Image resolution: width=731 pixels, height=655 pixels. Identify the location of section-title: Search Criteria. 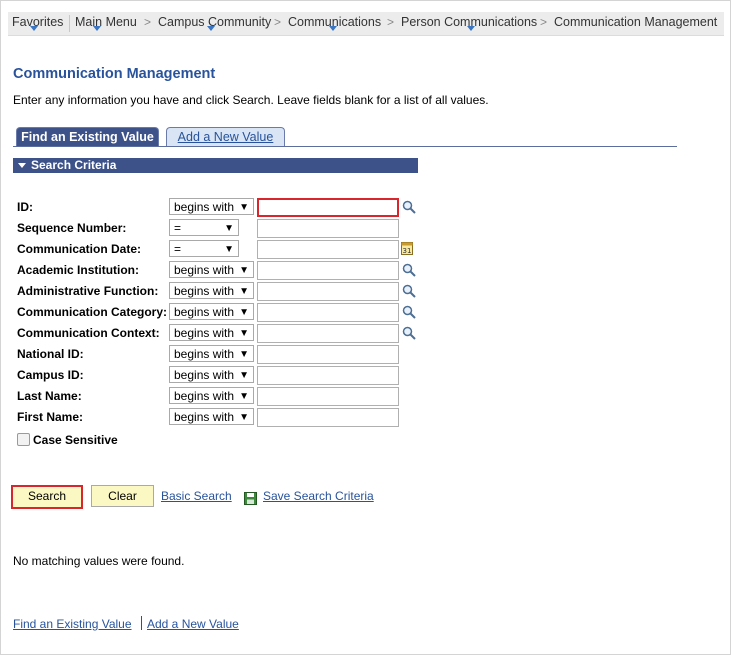
(74, 165).